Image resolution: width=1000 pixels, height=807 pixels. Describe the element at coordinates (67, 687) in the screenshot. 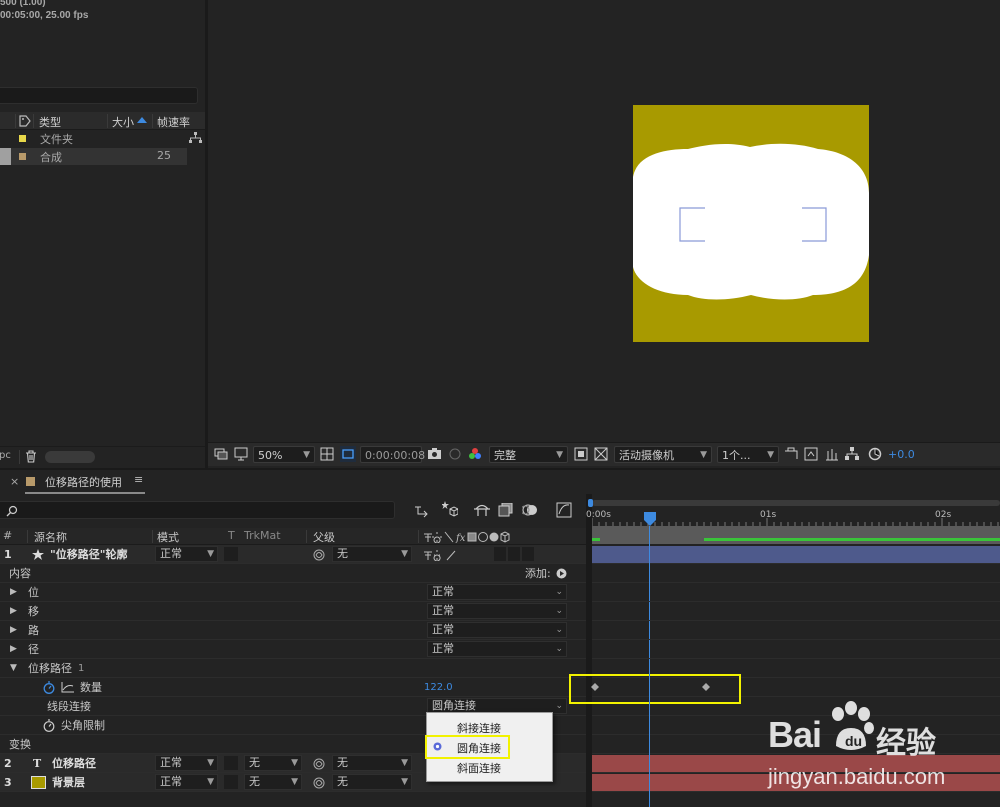

I see `graph-icon` at that location.